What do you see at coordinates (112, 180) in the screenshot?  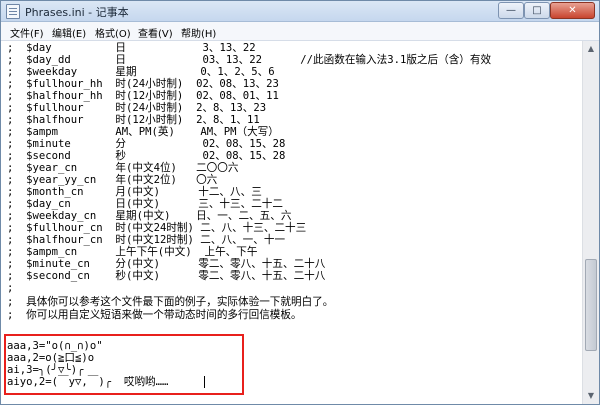 I see `text-line: ; $year_yy_cn 年(中文2位) 〇六` at bounding box center [112, 180].